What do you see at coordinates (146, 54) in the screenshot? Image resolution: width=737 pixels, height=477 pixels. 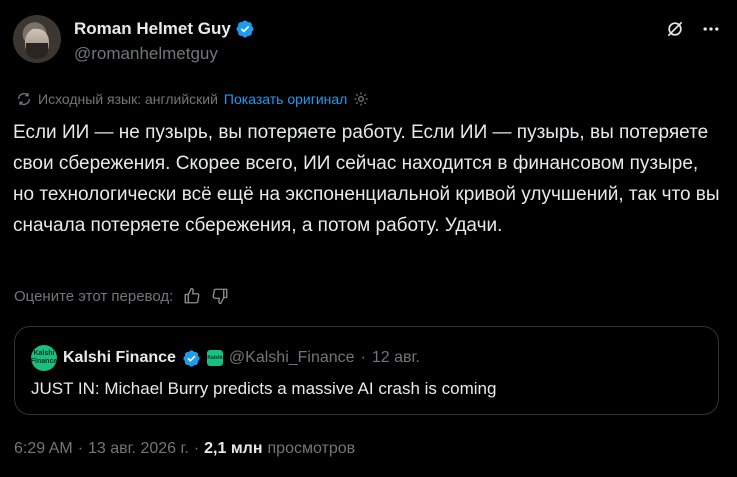 I see `author-handle: @romanhelmetguy` at bounding box center [146, 54].